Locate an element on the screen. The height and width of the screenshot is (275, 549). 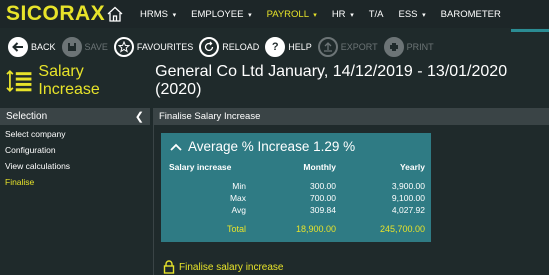
sort-list-icon is located at coordinates (19, 81).